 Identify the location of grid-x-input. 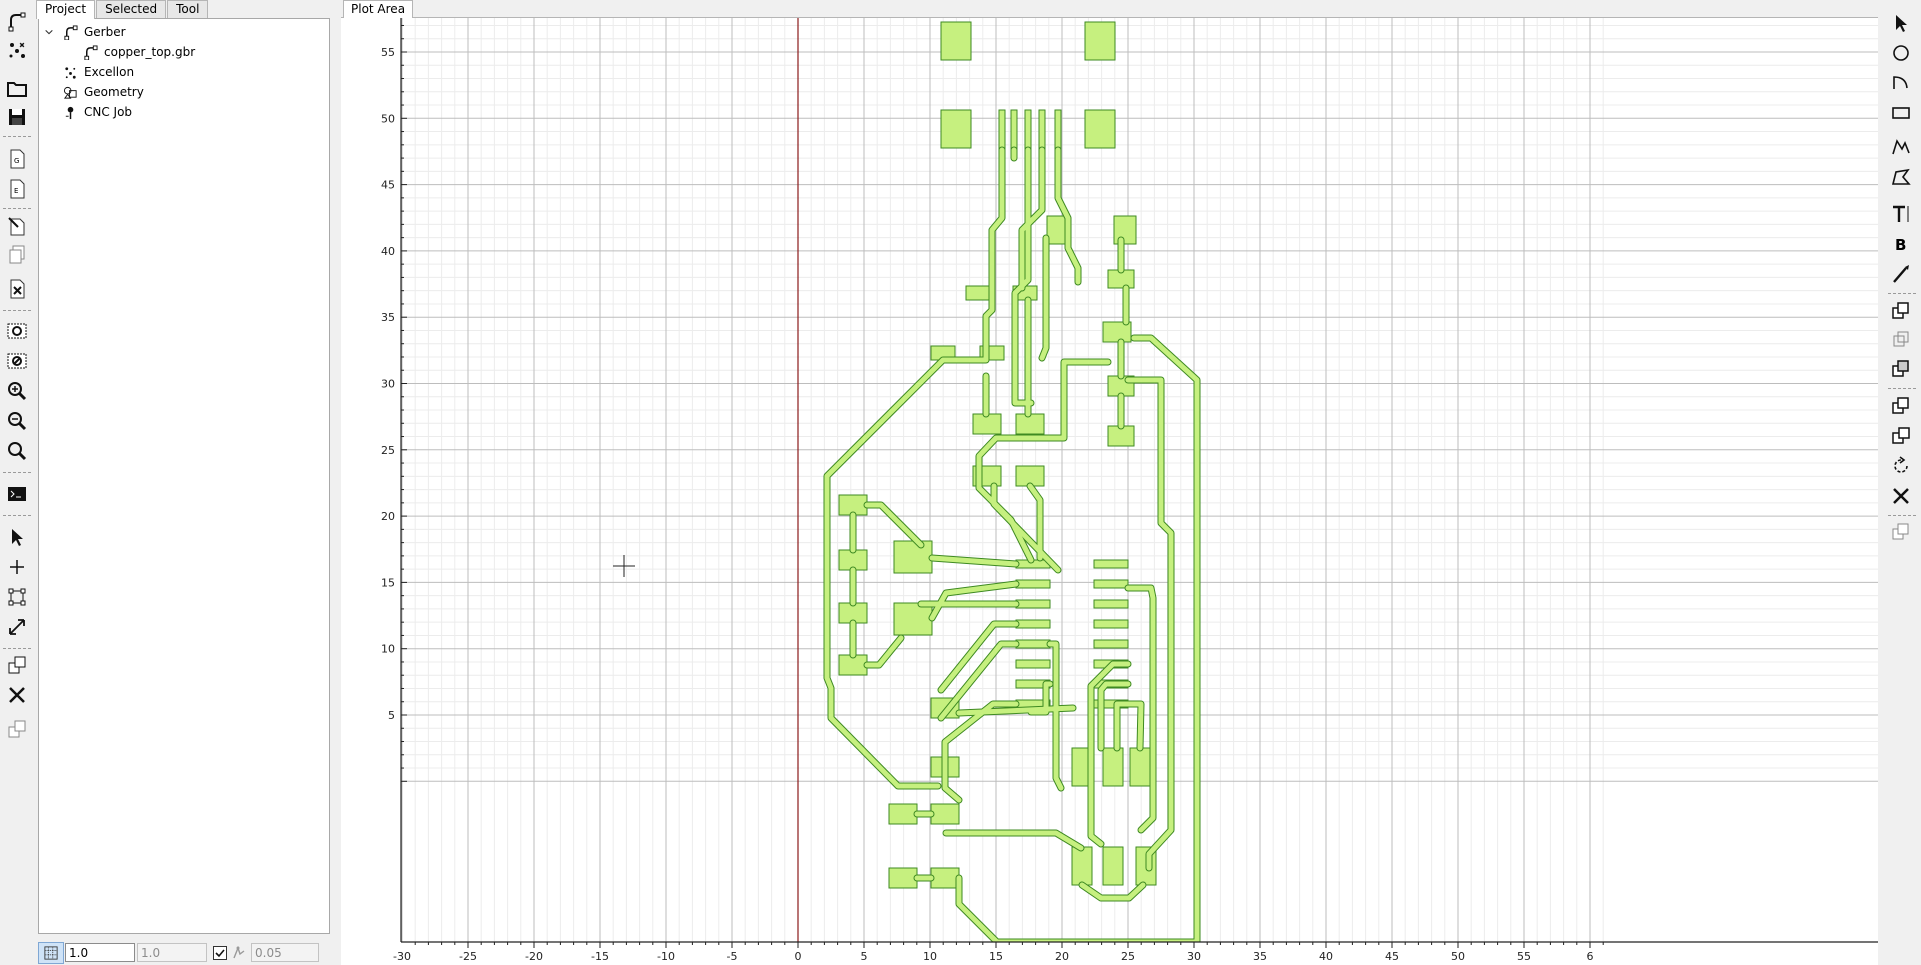
(100, 952).